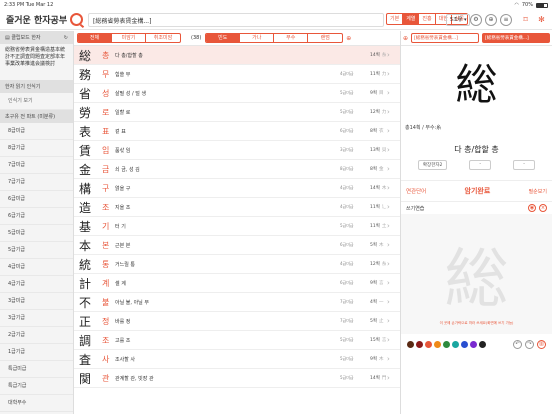 Image resolution: width=552 pixels, height=414 pixels. I want to click on trash-icon: ▥, so click(541, 344).